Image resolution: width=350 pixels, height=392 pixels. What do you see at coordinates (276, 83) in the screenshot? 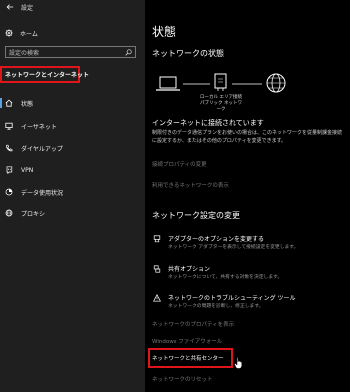
I see `internet-globe-icon` at bounding box center [276, 83].